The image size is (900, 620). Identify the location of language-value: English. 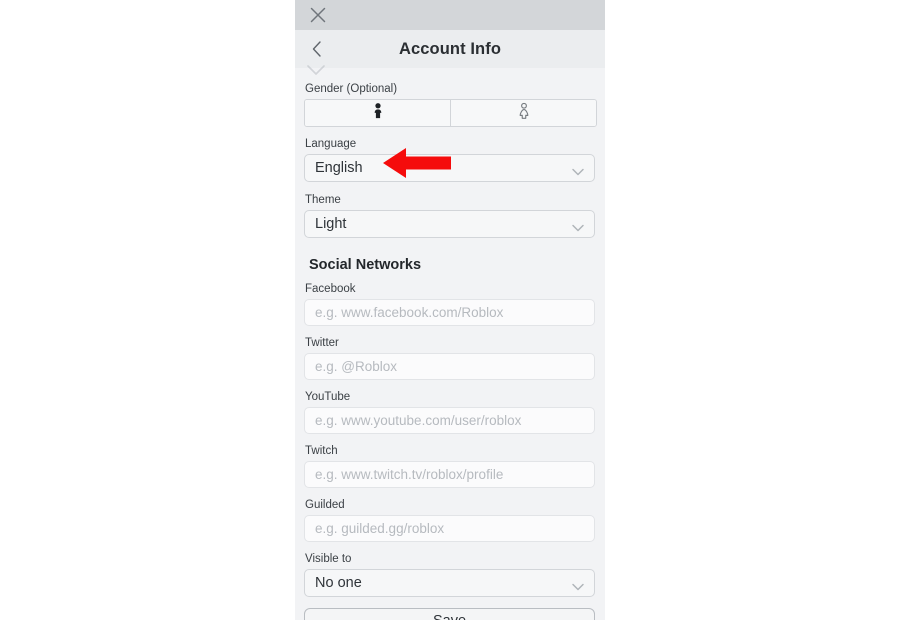
(339, 168).